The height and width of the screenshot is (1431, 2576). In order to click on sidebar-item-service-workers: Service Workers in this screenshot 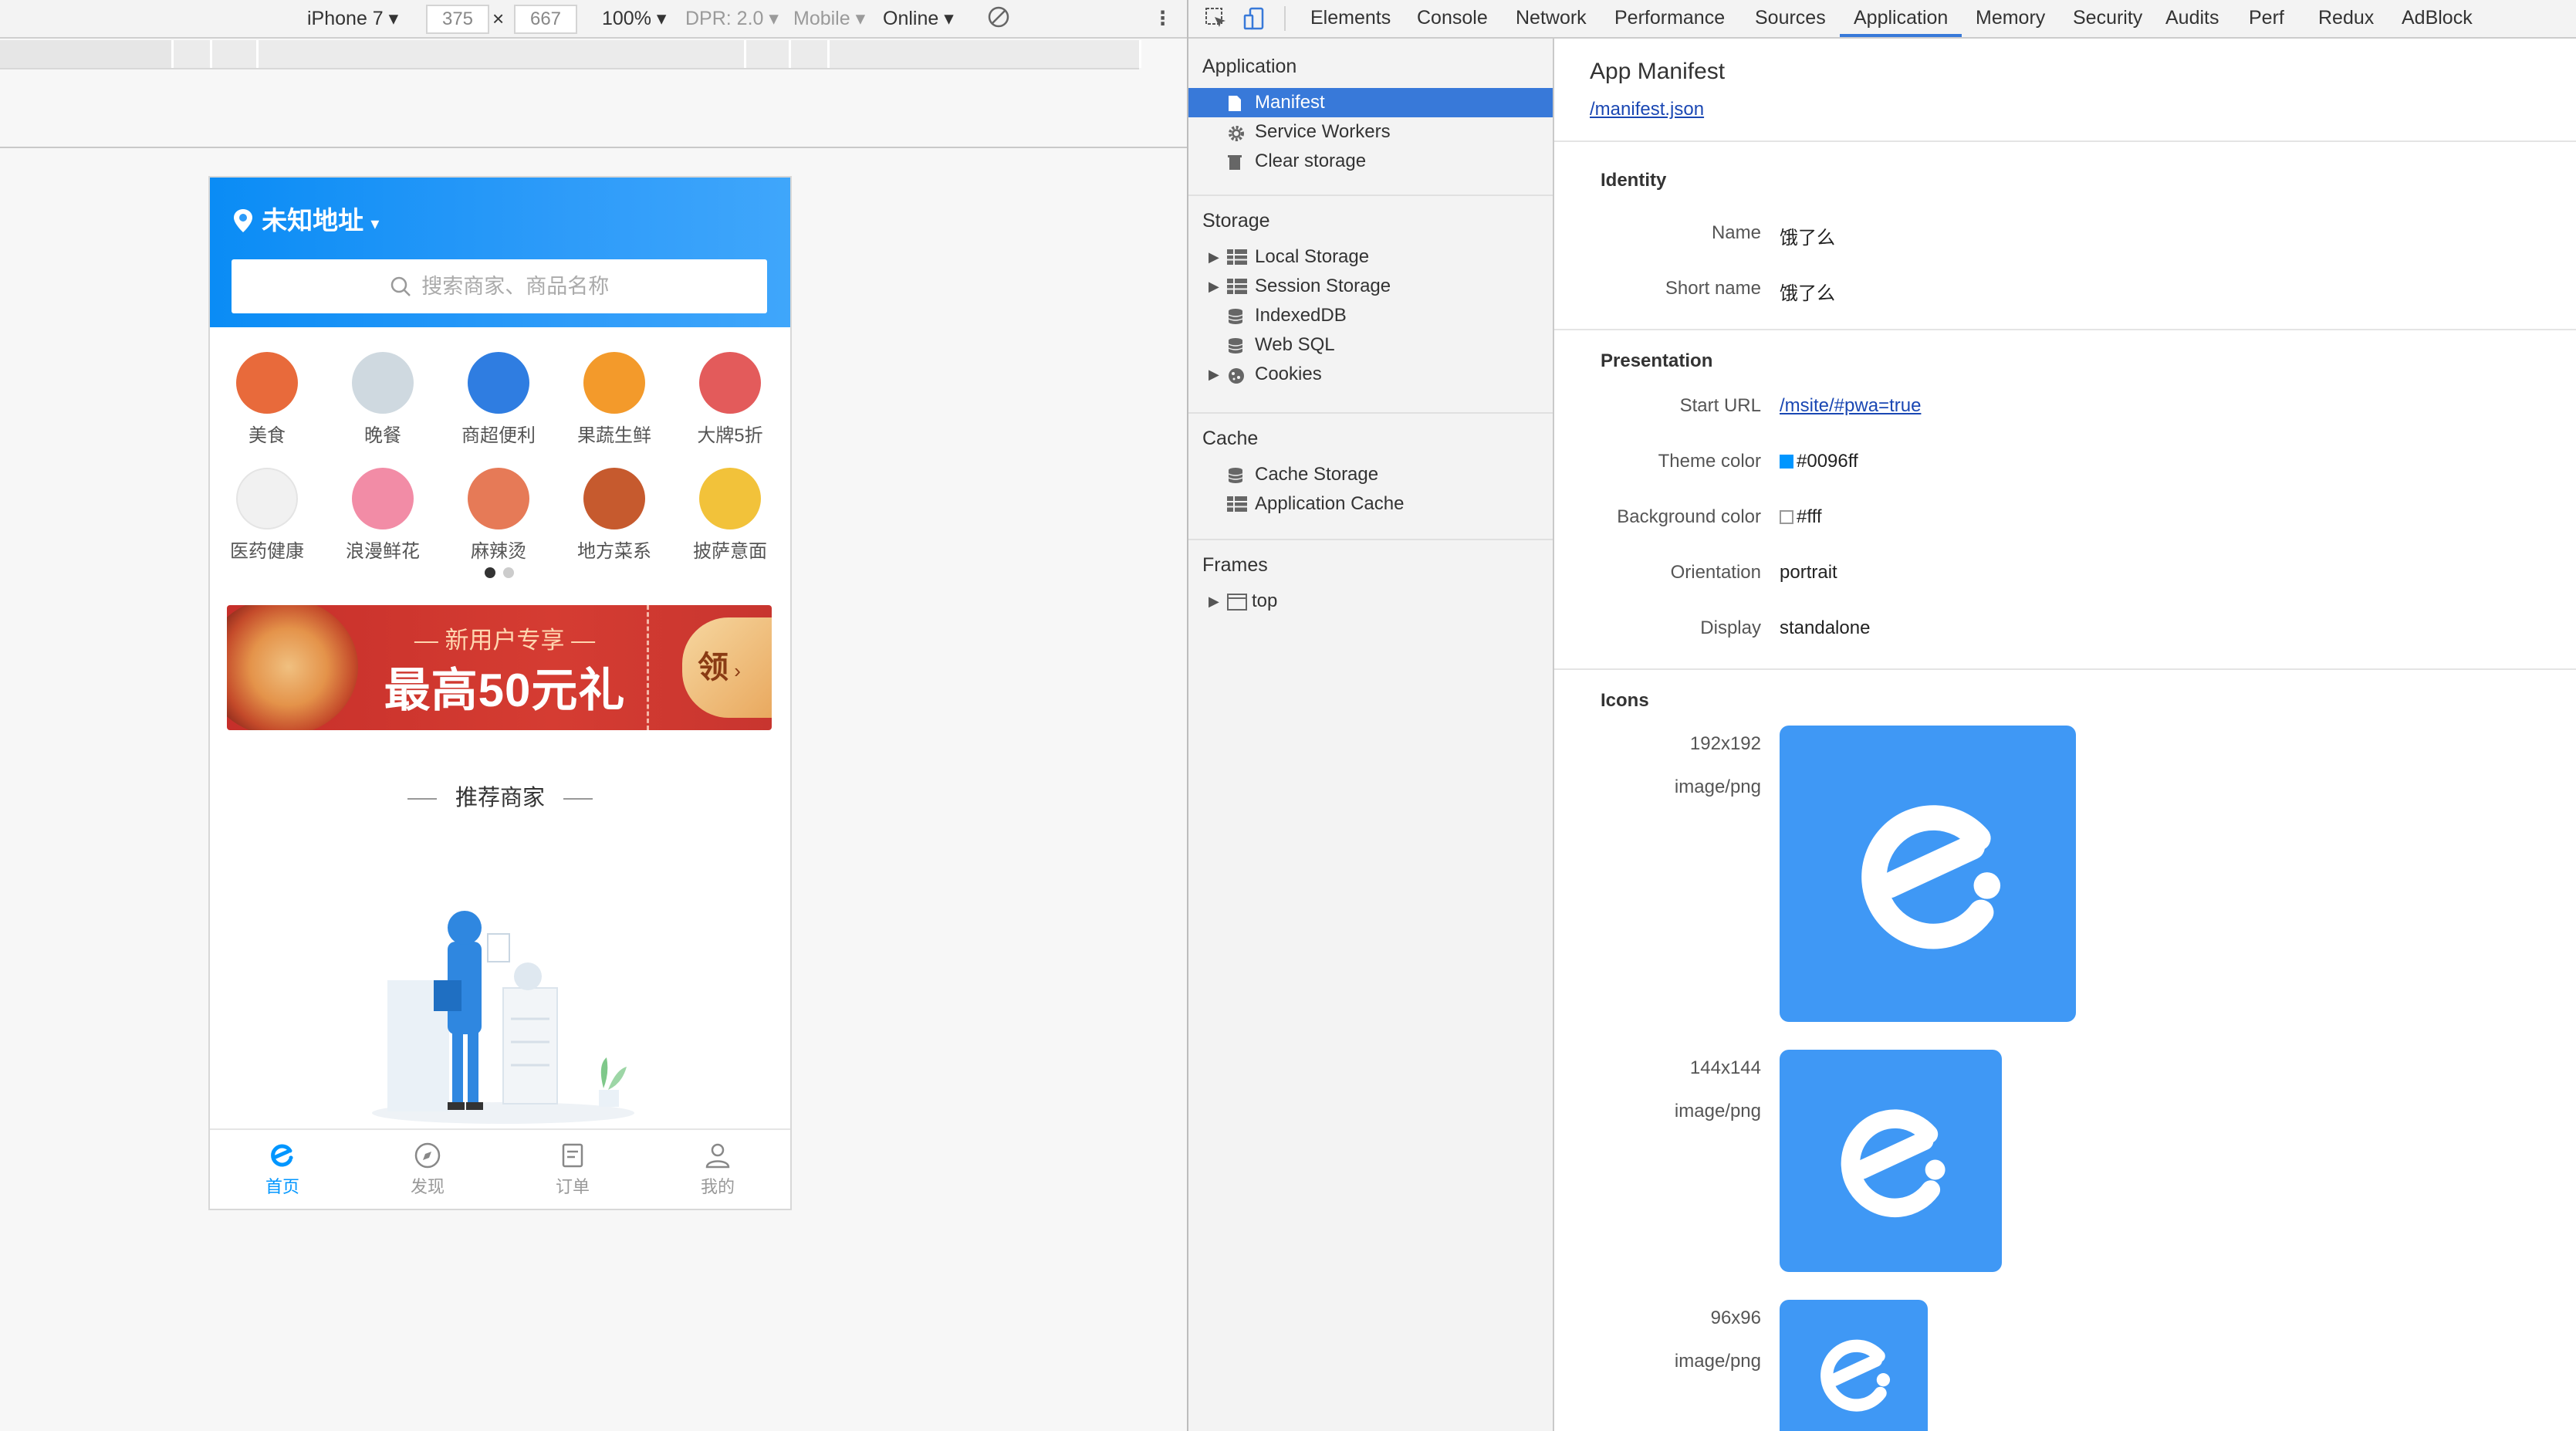, I will do `click(1370, 132)`.